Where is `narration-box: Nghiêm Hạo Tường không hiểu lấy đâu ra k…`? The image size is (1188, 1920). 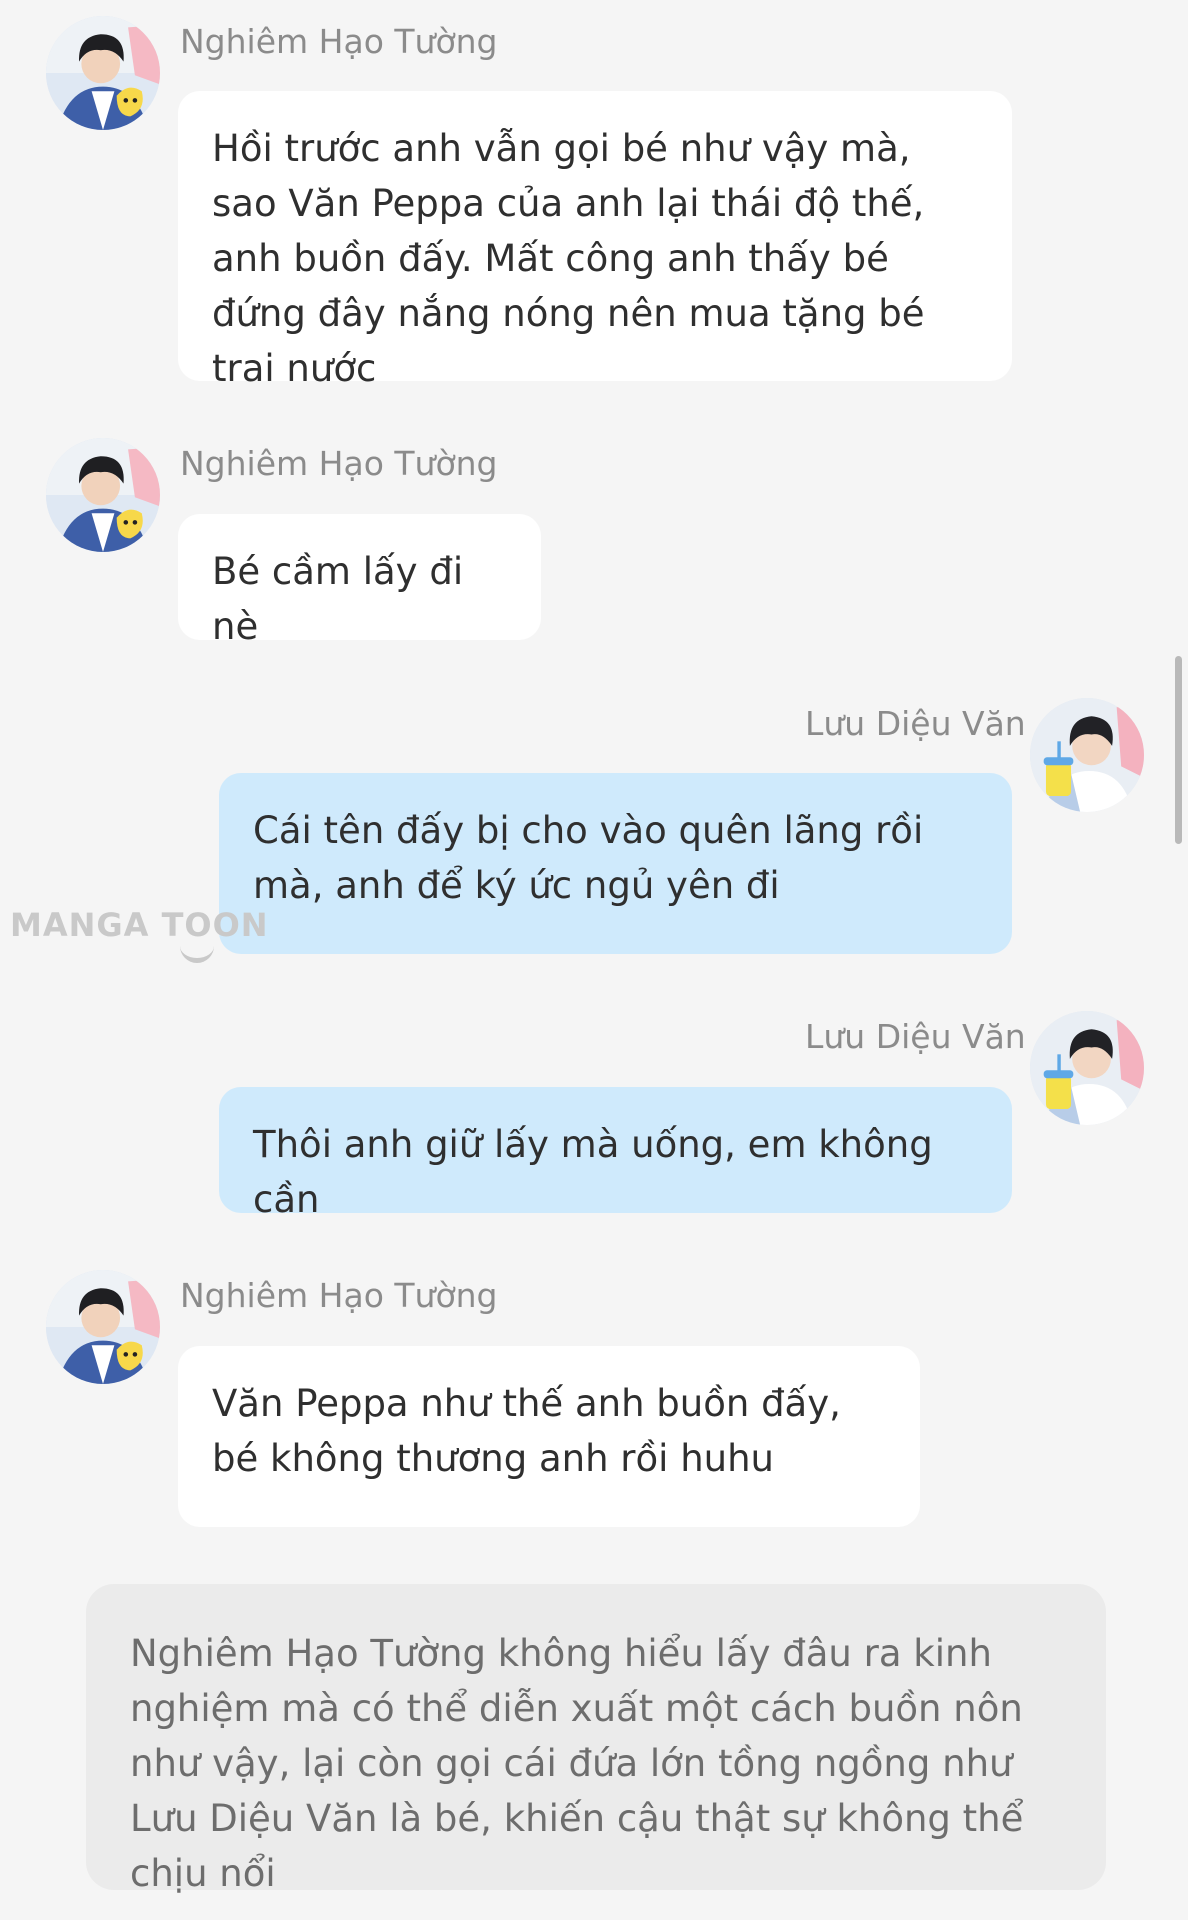
narration-box: Nghiêm Hạo Tường không hiểu lấy đâu ra k… is located at coordinates (596, 1739).